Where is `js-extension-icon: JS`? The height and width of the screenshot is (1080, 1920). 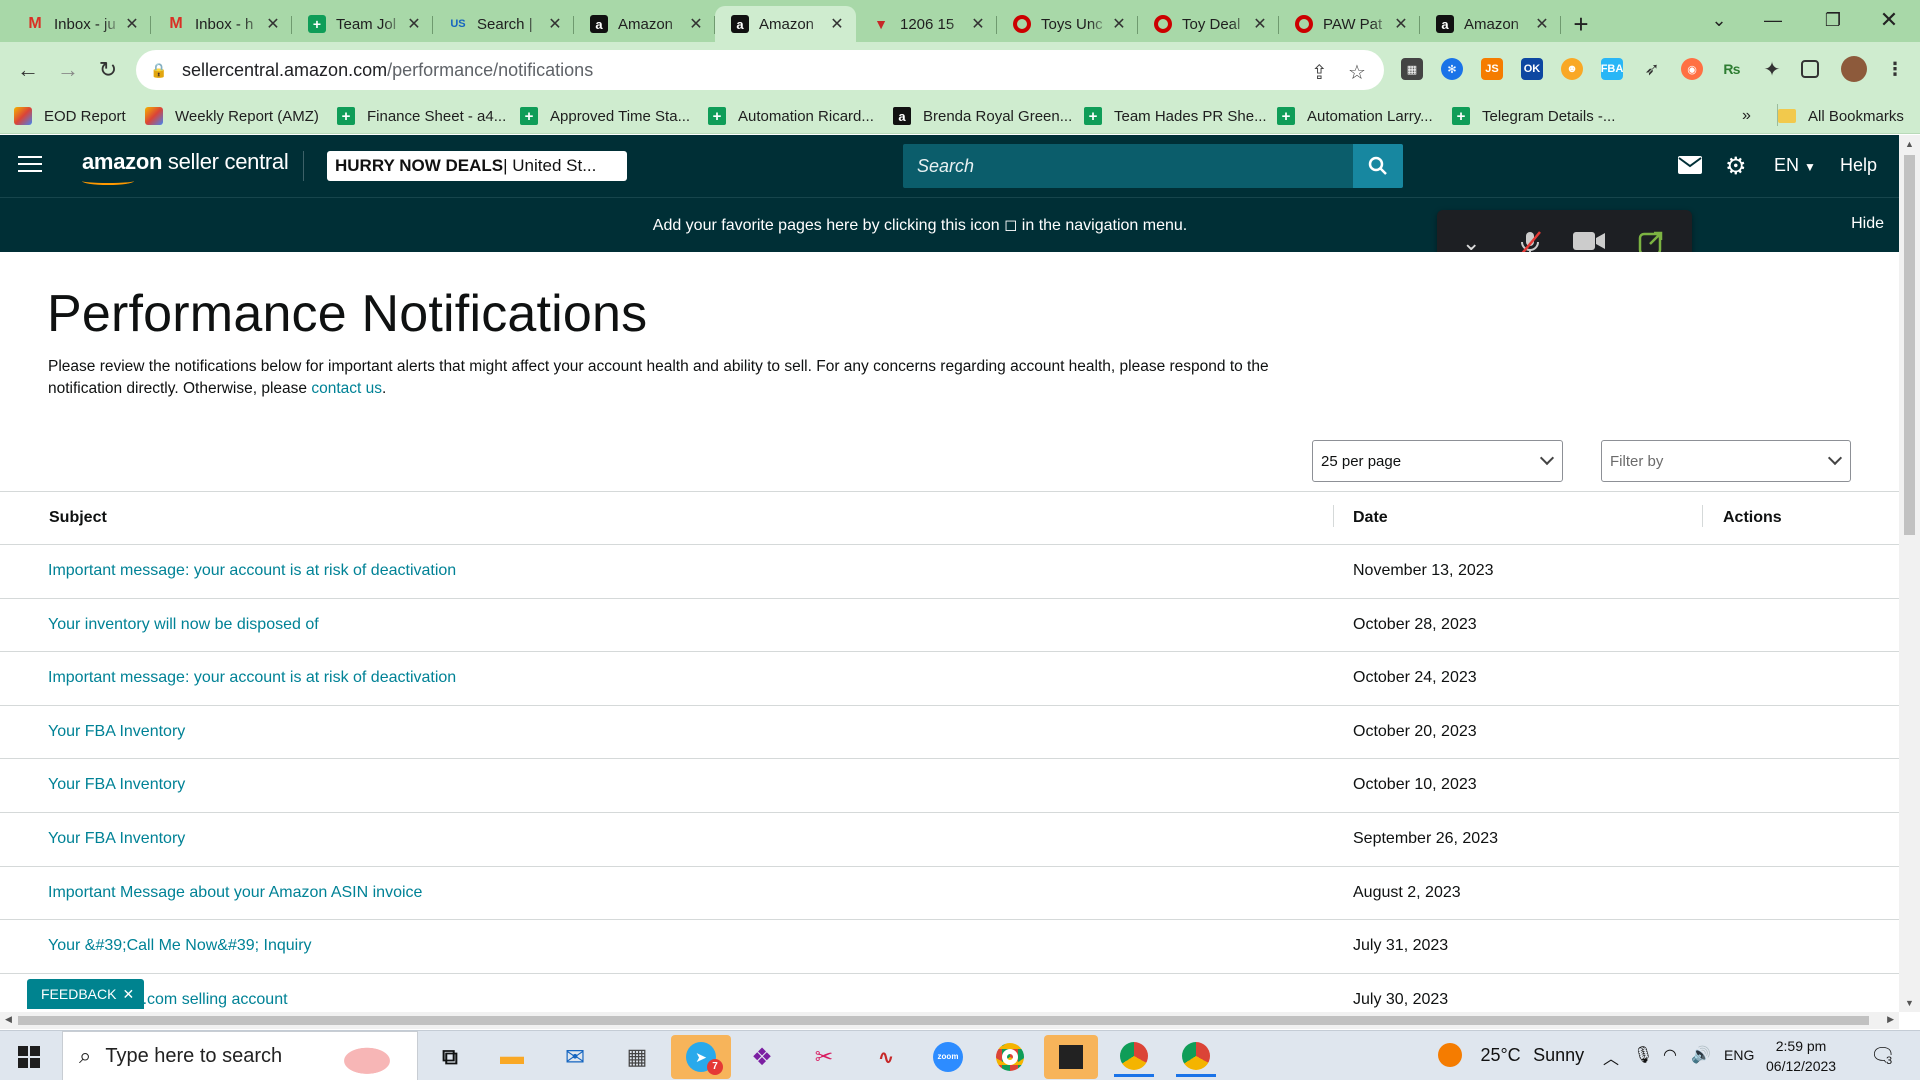
js-extension-icon: JS is located at coordinates (1492, 69).